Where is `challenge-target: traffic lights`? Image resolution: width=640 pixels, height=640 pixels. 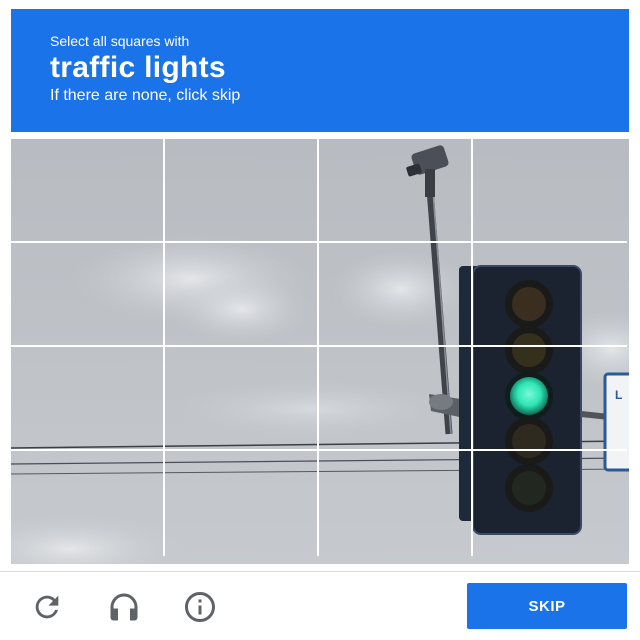 challenge-target: traffic lights is located at coordinates (138, 67).